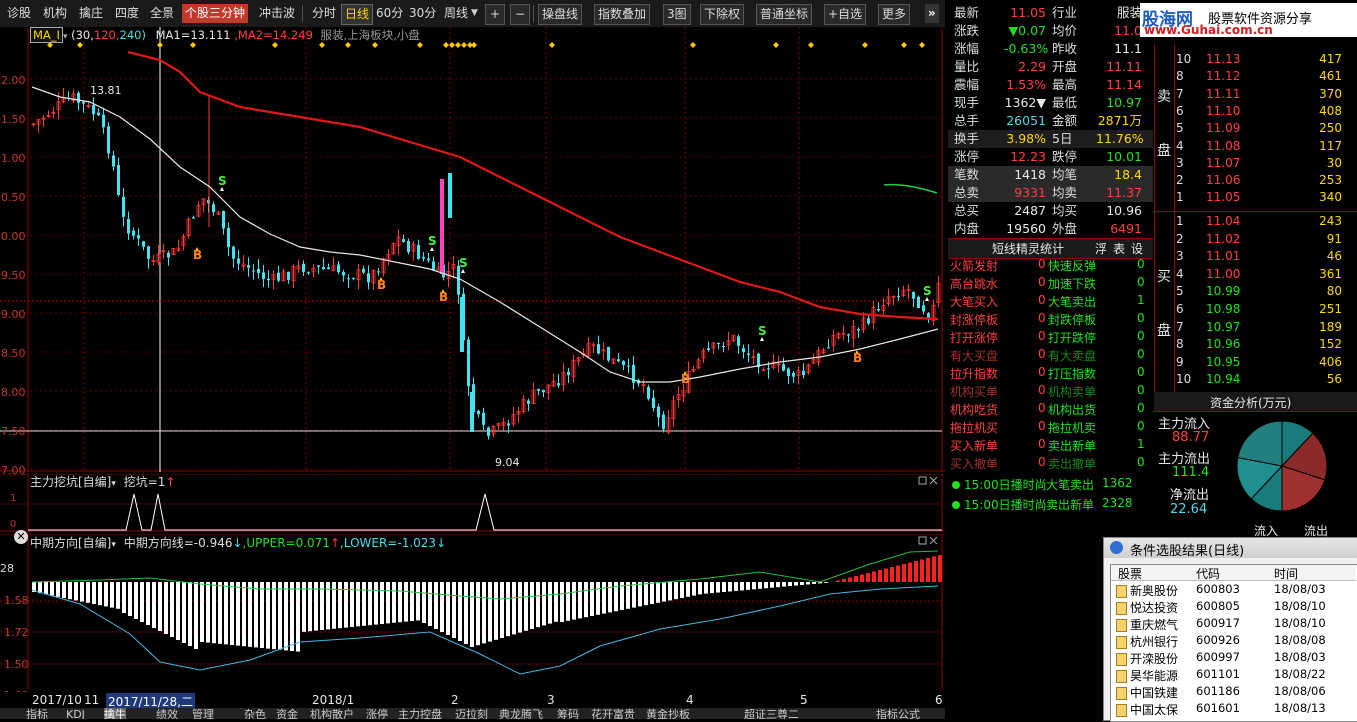  Describe the element at coordinates (127, 13) in the screenshot. I see `tool-sidu: 四度` at that location.